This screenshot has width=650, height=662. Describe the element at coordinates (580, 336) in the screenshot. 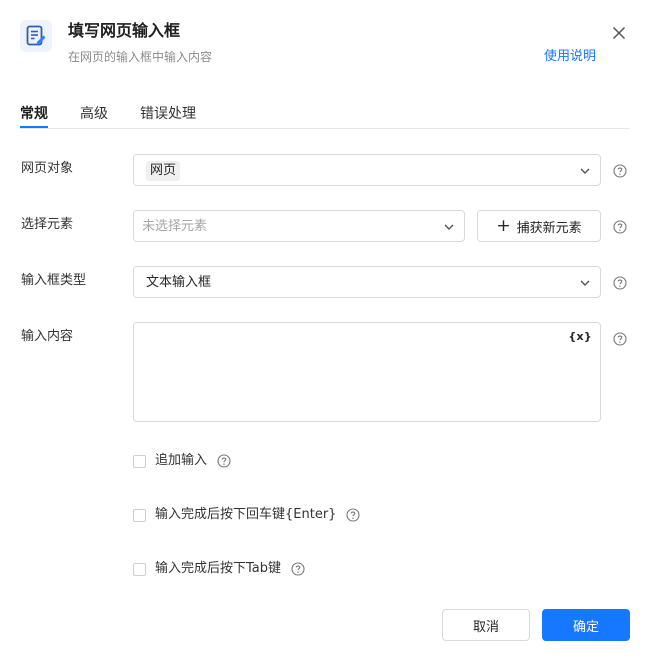

I see `insert-variable-button: {x}` at that location.